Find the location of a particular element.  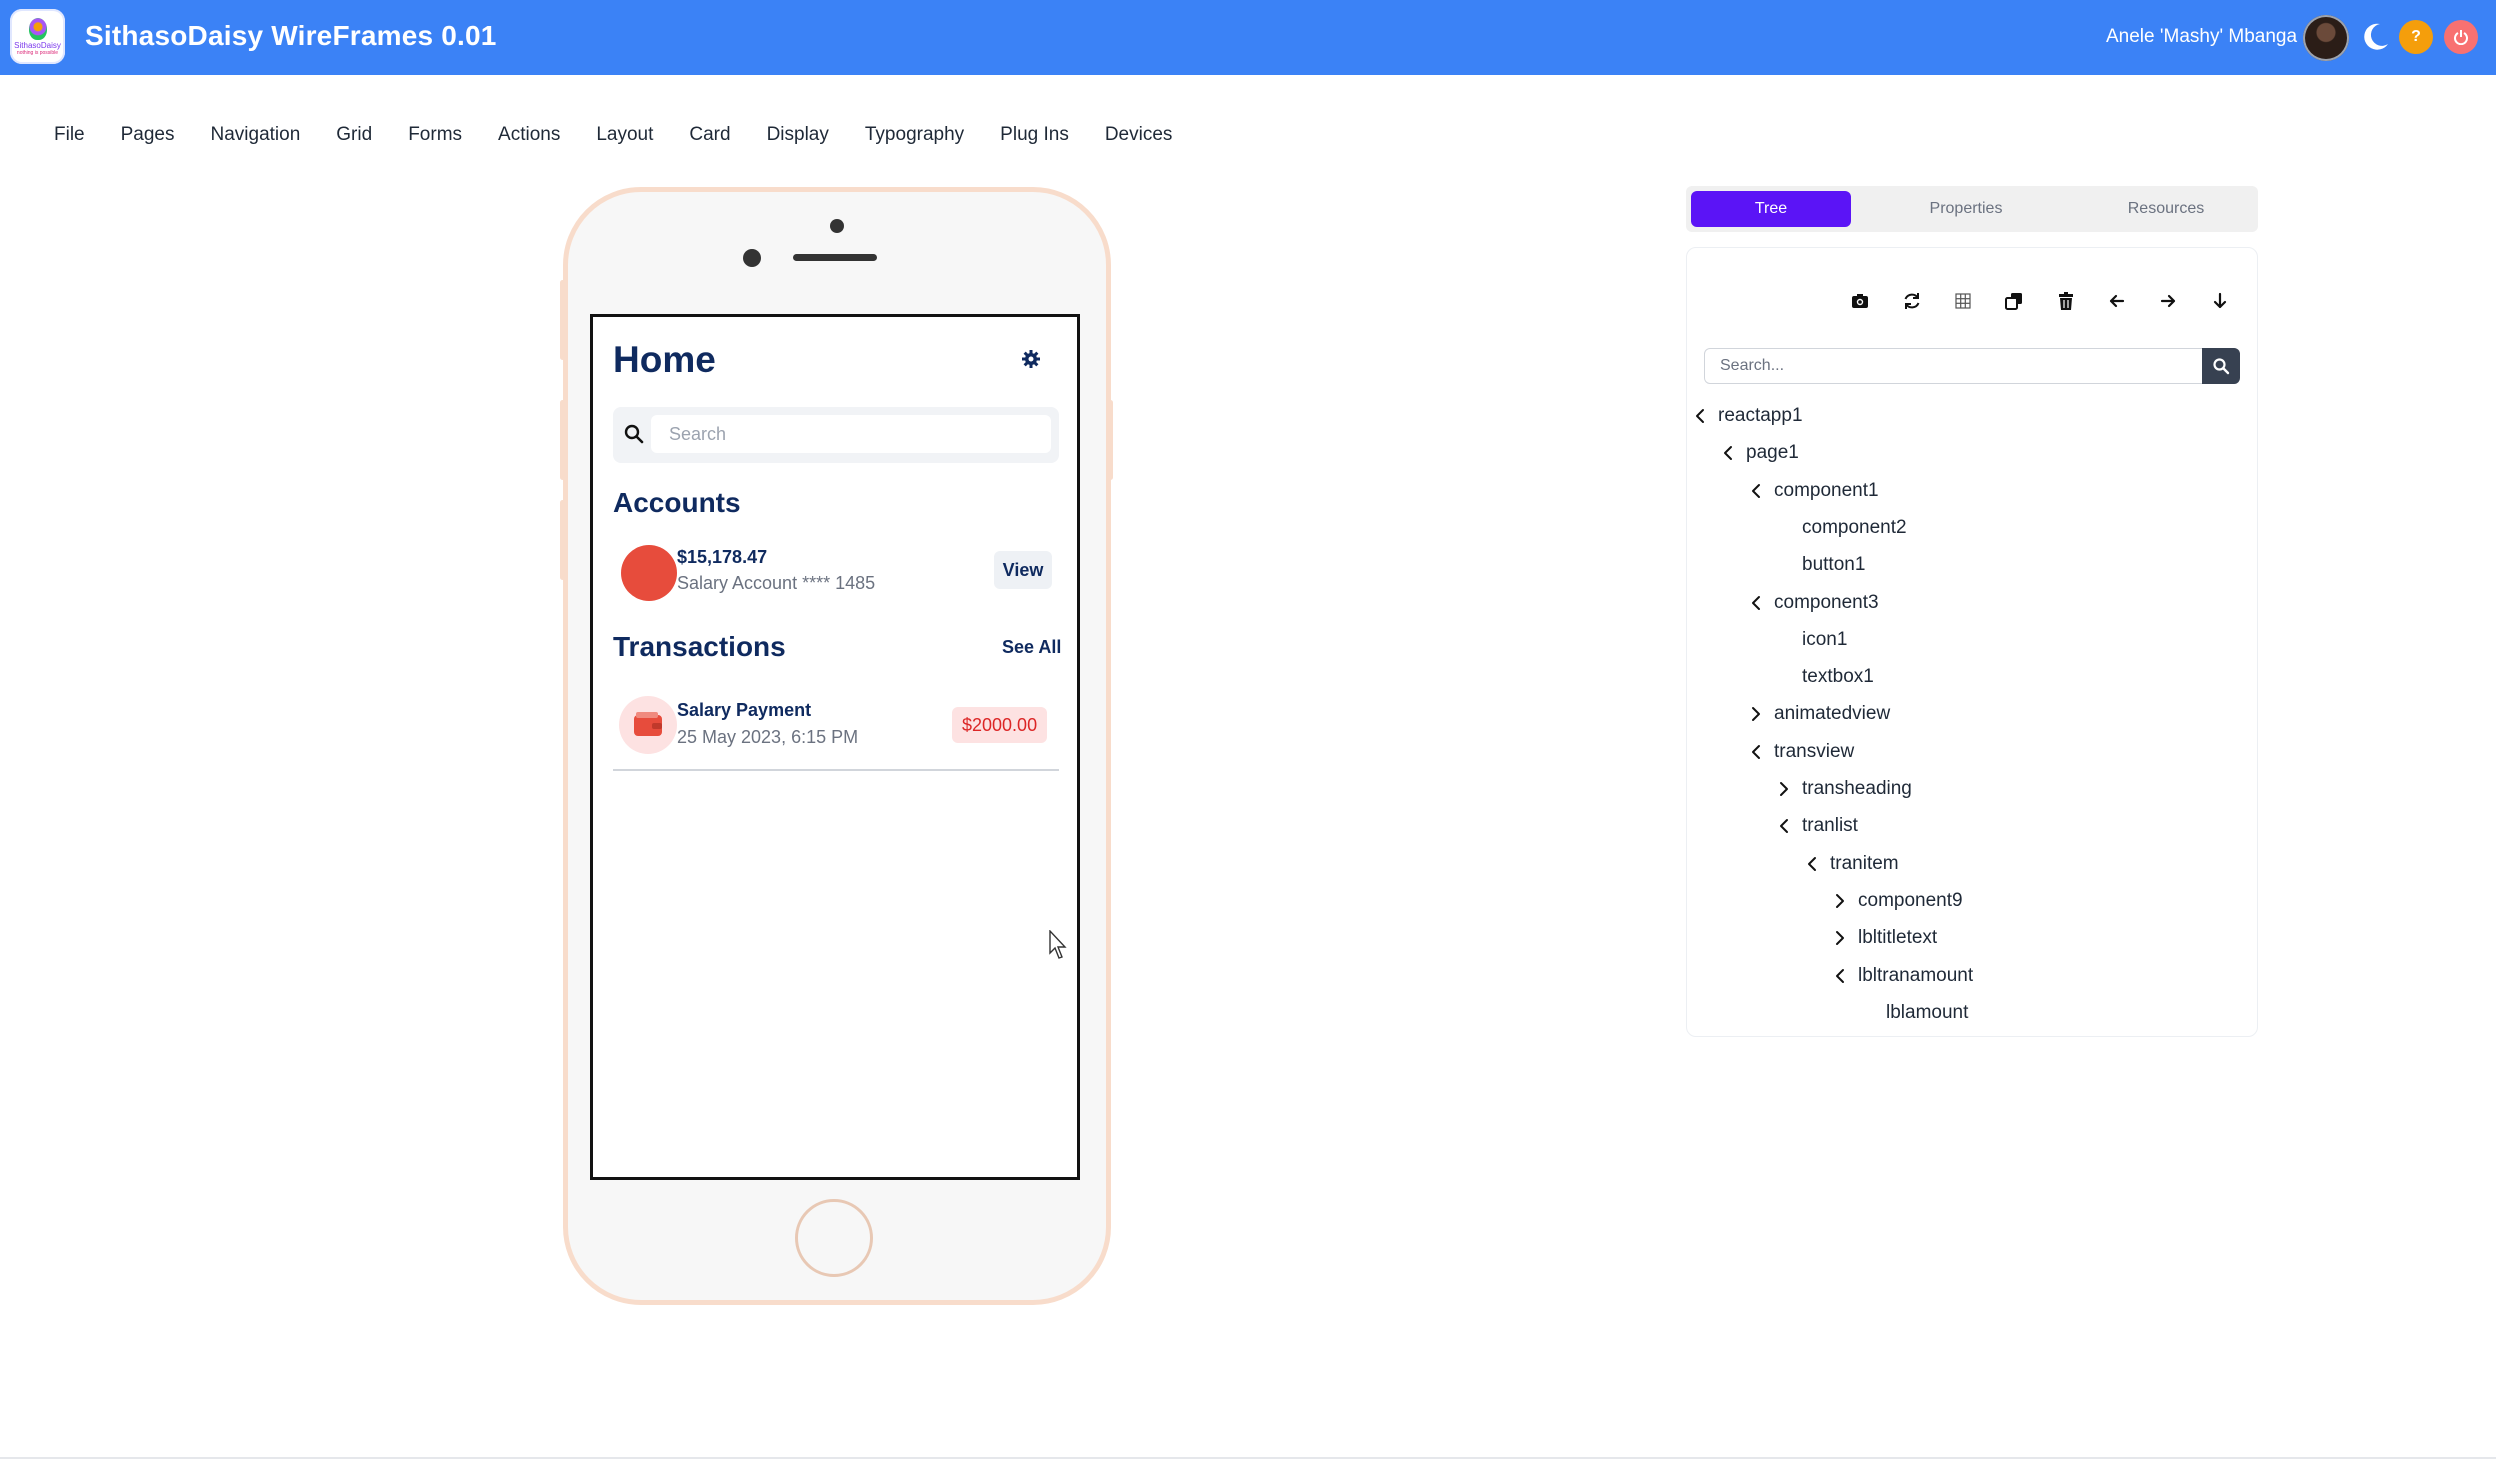

screen-search-input: Search is located at coordinates (851, 434).